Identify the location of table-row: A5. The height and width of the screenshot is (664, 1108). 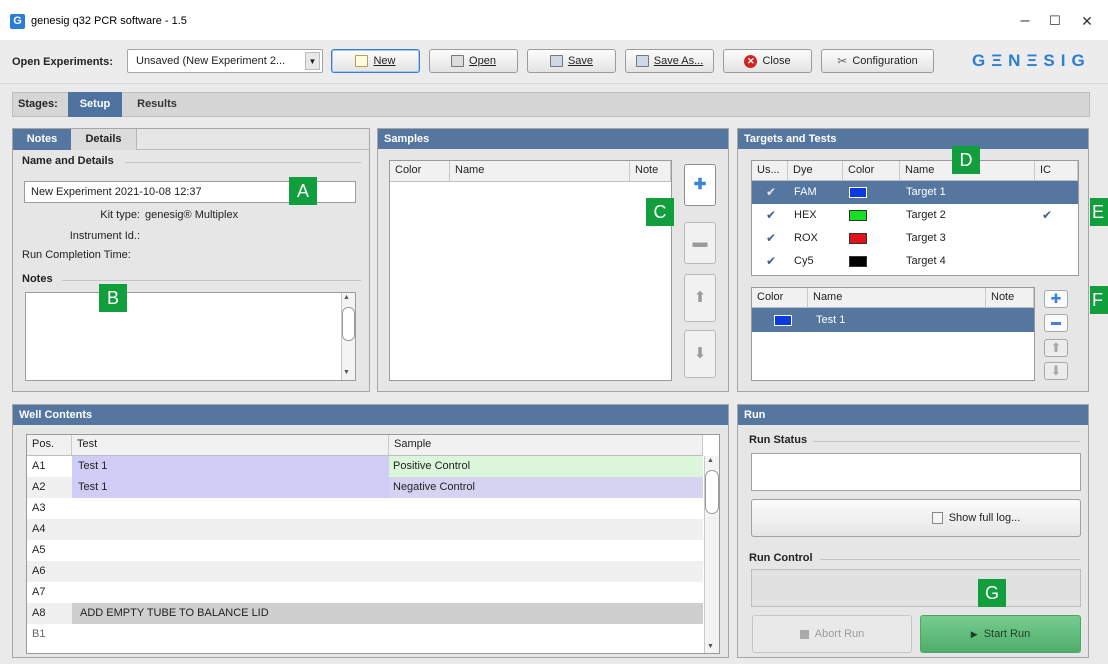
(365, 550).